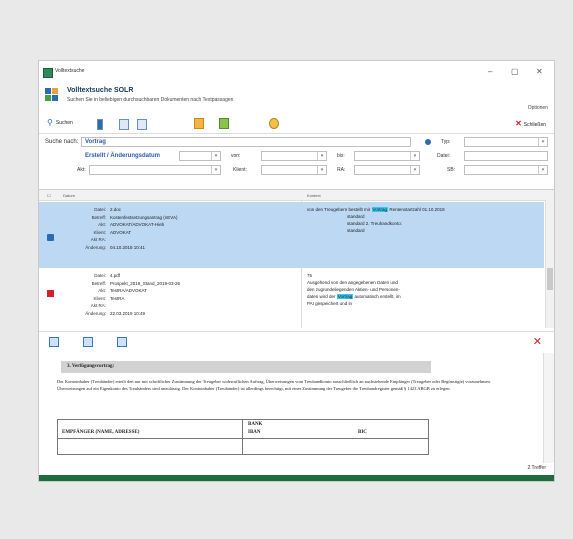  Describe the element at coordinates (506, 142) in the screenshot. I see `type-select: ▾` at that location.